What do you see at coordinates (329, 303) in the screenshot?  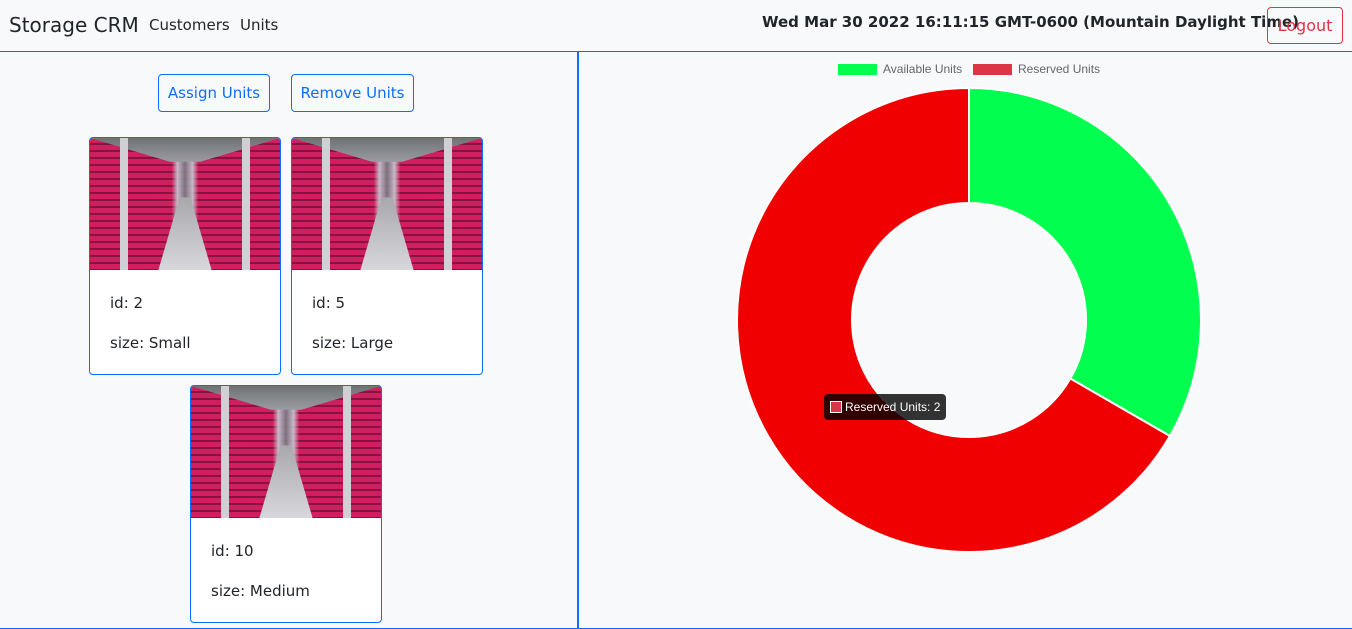 I see `unit-id: id: 5` at bounding box center [329, 303].